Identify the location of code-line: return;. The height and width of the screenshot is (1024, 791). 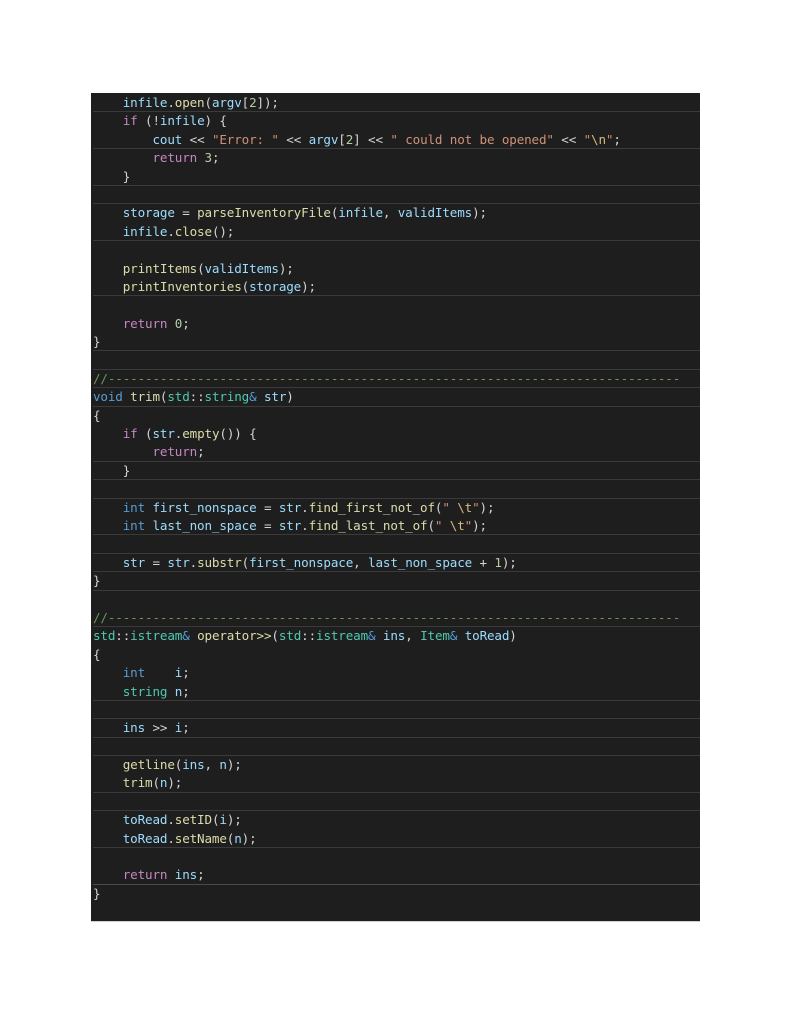
(396, 452).